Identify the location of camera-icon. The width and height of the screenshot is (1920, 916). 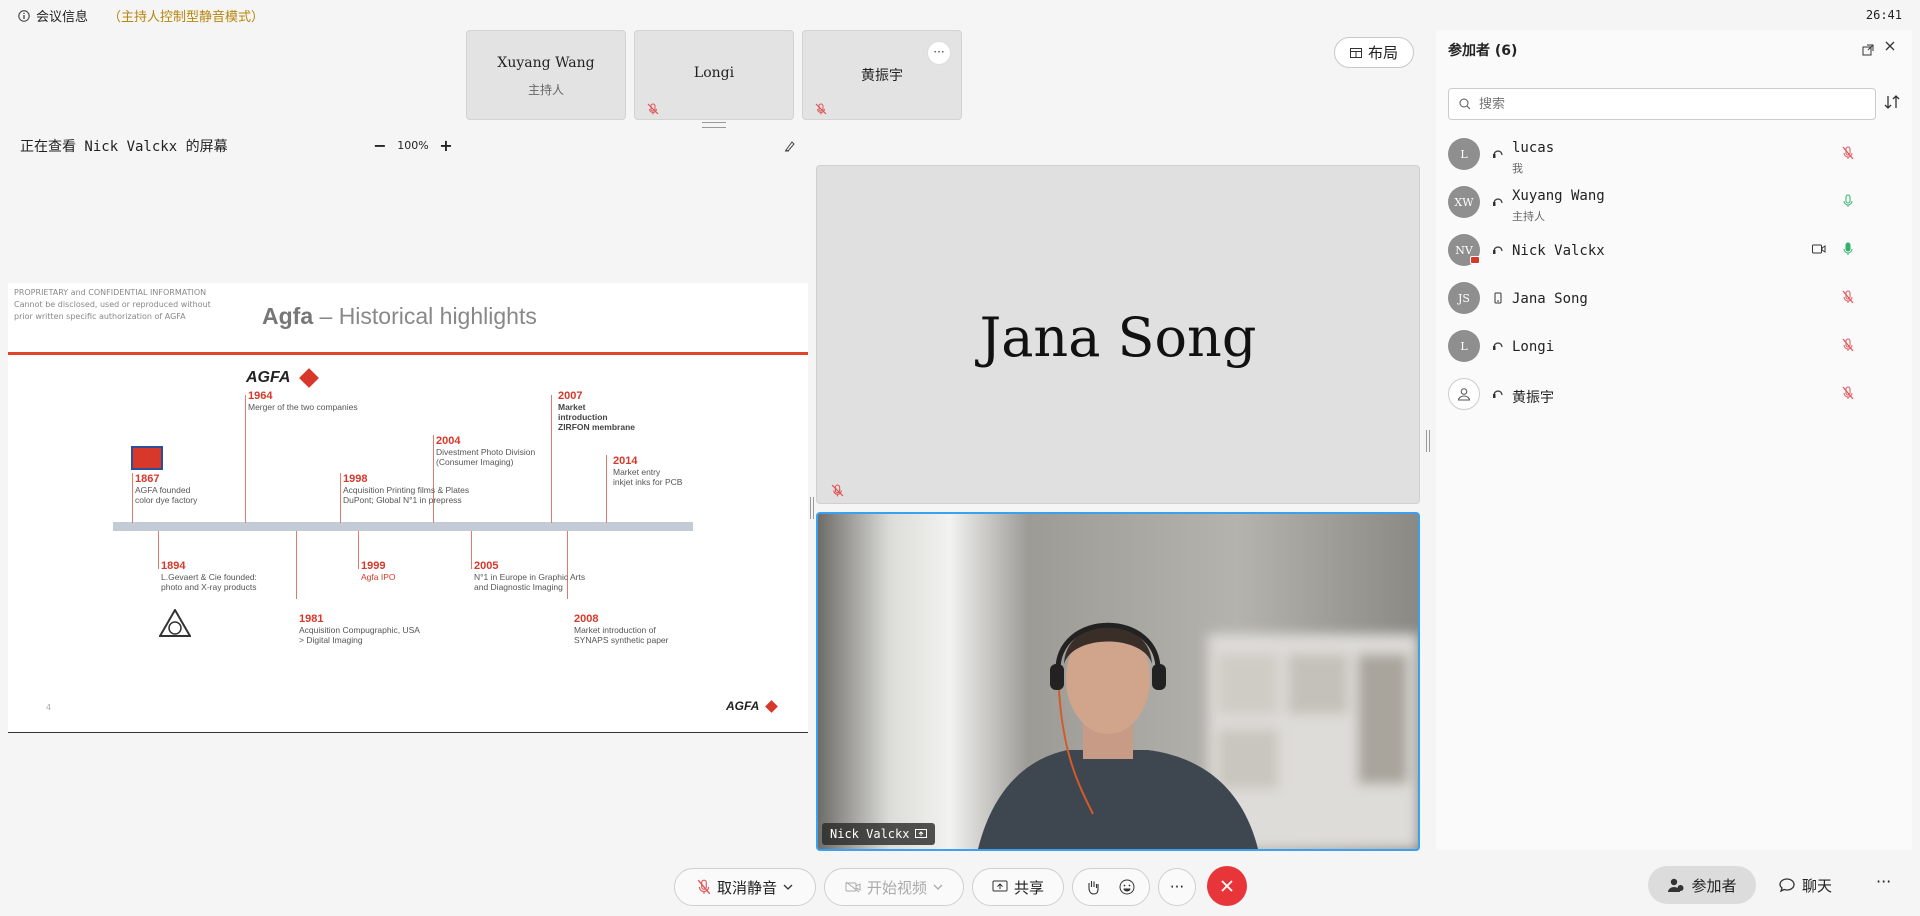
(1819, 249).